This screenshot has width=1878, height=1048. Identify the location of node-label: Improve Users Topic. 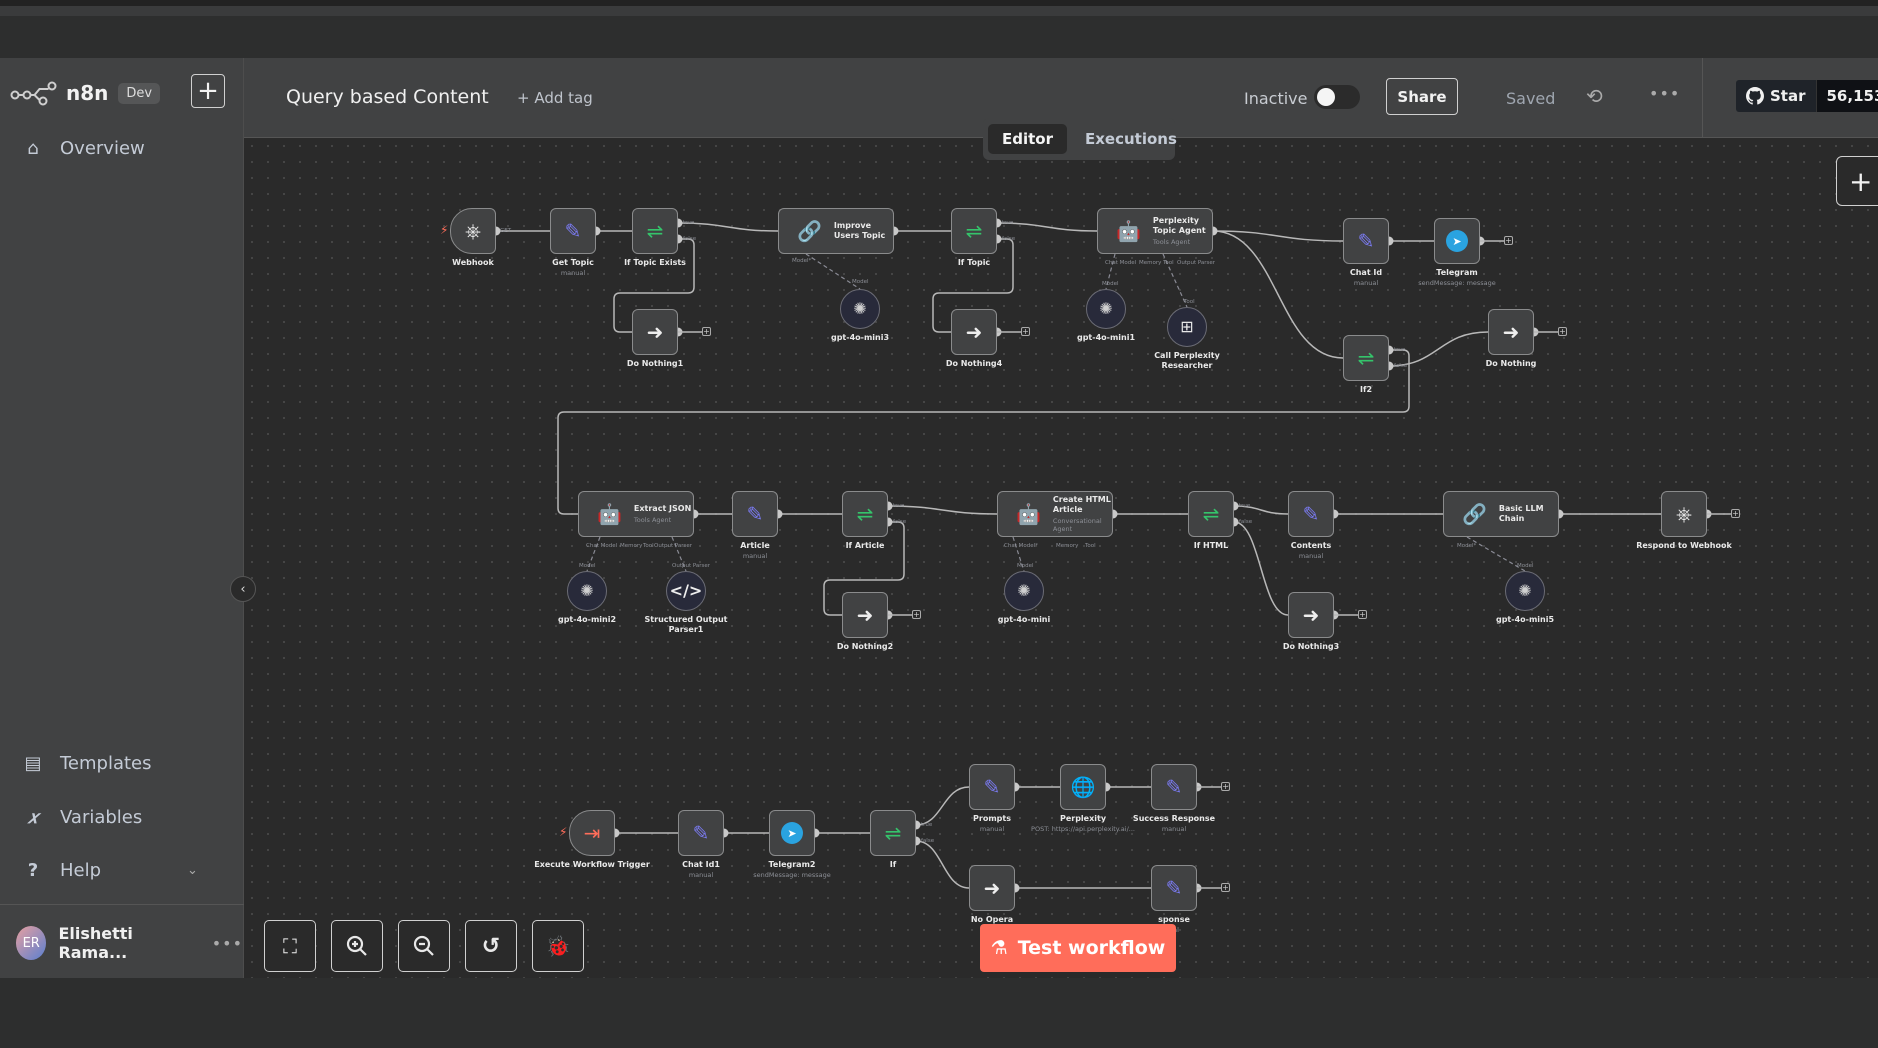
(859, 230).